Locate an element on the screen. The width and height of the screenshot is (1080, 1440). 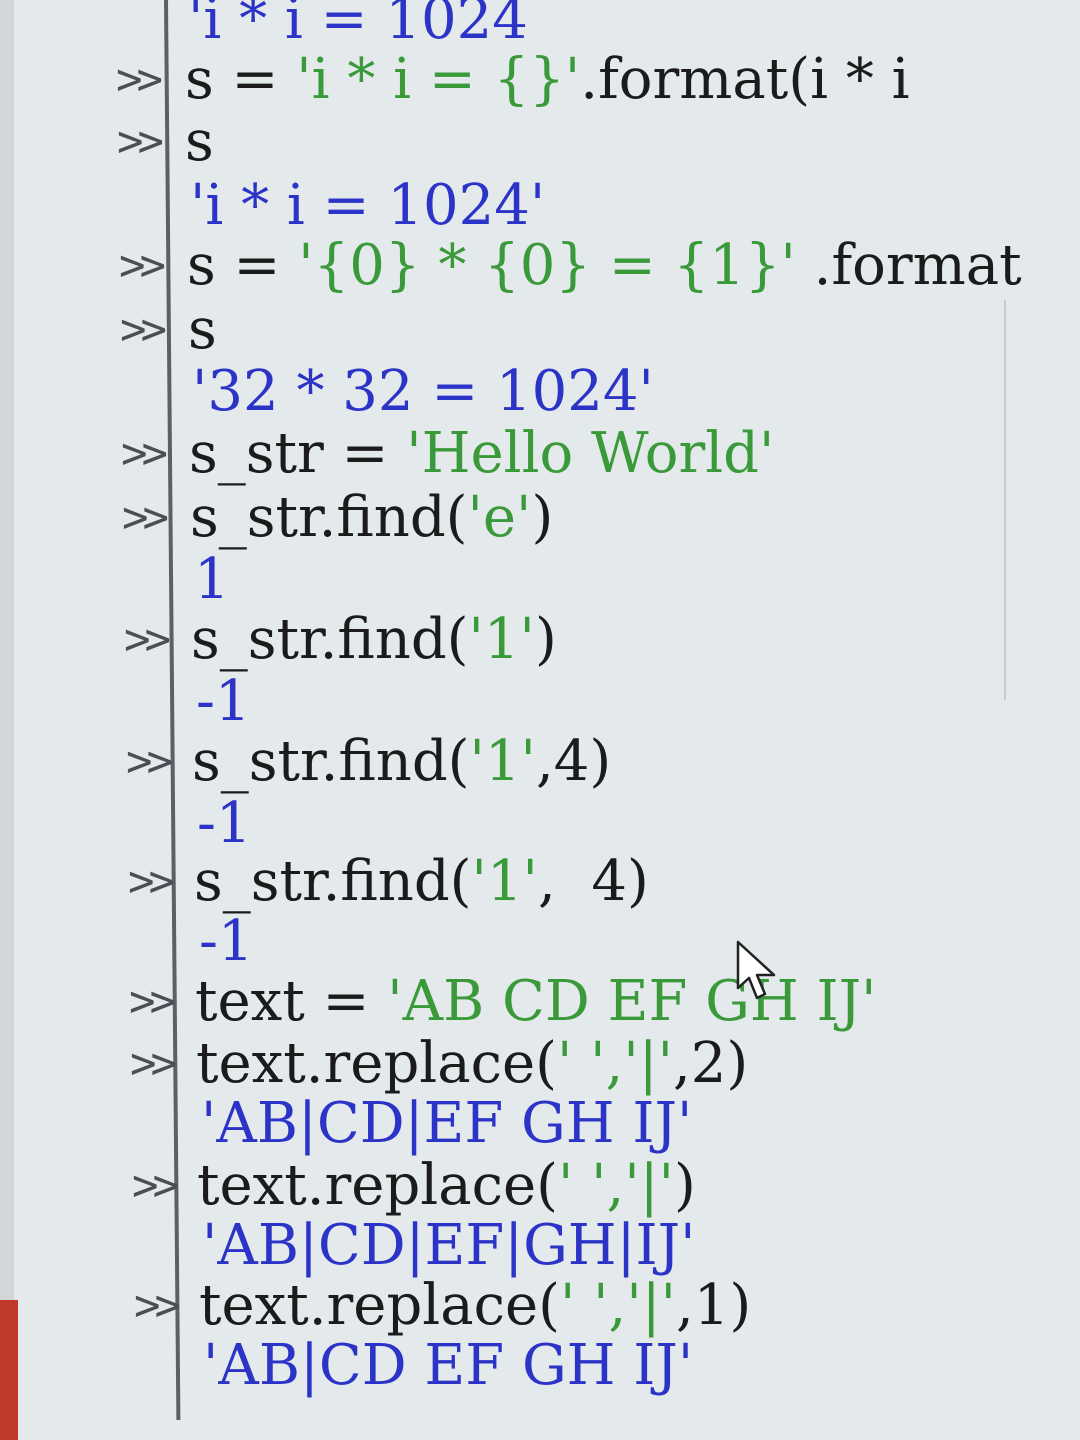
code-text: .format(i * i is located at coordinates (745, 79).